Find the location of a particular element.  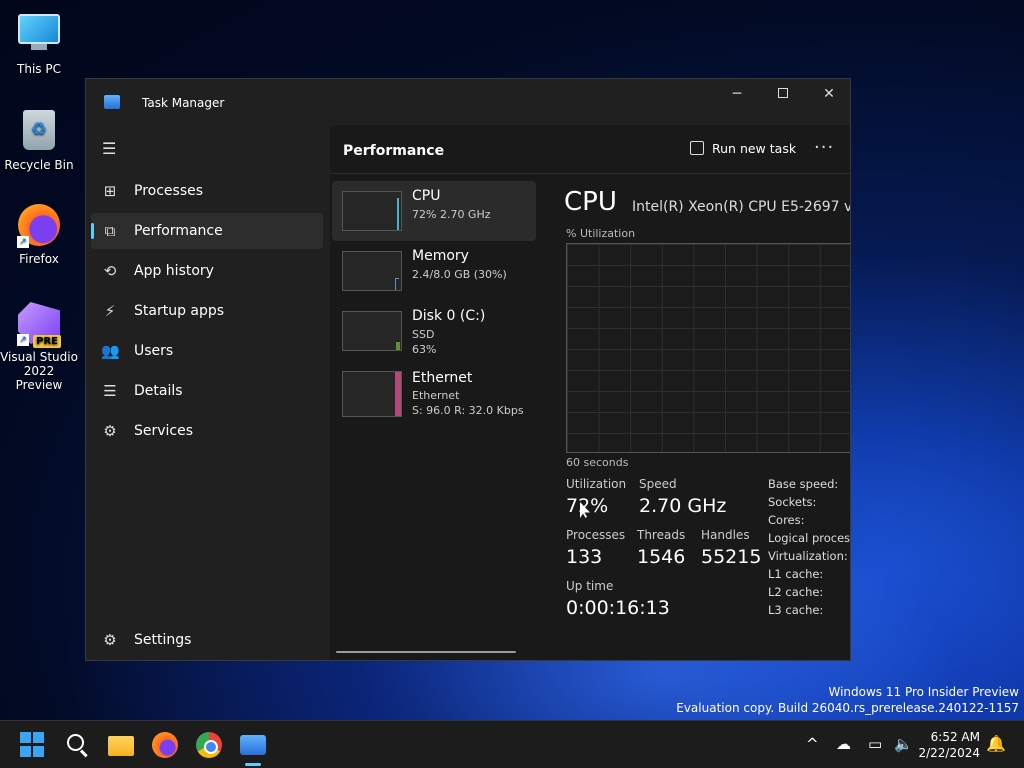

ethernet-thumbnail-graph is located at coordinates (372, 394).